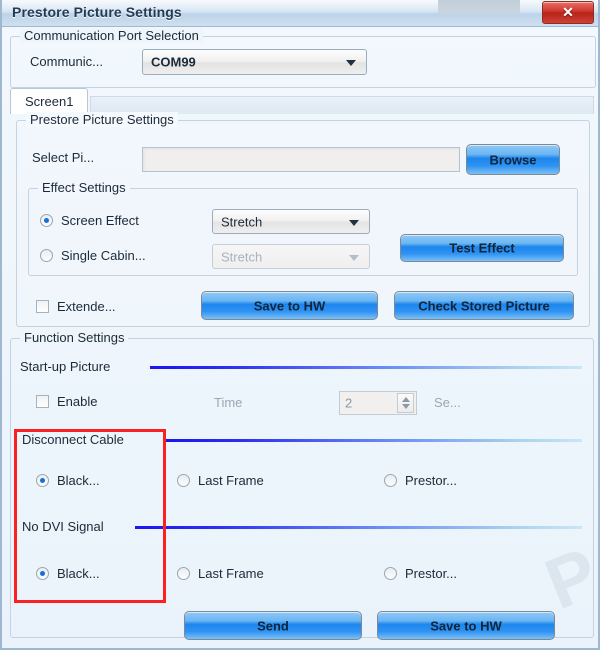 This screenshot has height=650, width=600. I want to click on test-effect-button: Test Effect, so click(482, 248).